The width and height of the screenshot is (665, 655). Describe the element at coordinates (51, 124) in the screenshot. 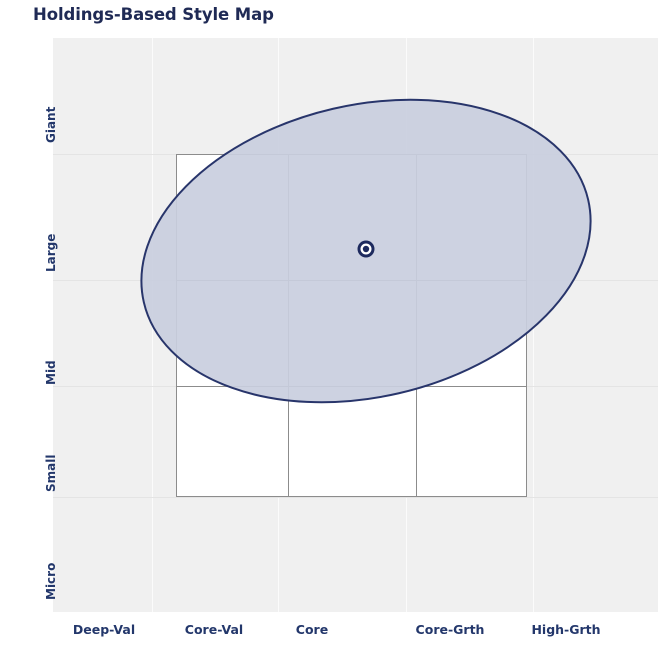

I see `y-axis-tick-giant: Giant` at that location.